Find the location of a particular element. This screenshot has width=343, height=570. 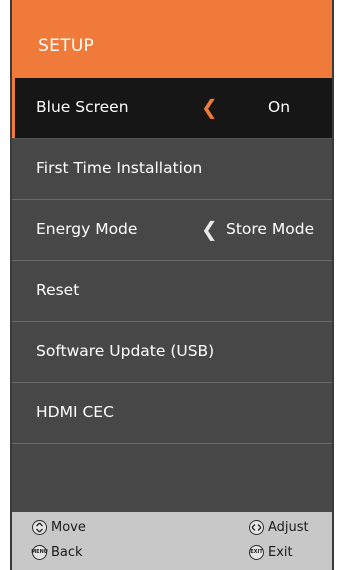

menu-item-blue-screen: Blue Screen ❮ On is located at coordinates (172, 108).